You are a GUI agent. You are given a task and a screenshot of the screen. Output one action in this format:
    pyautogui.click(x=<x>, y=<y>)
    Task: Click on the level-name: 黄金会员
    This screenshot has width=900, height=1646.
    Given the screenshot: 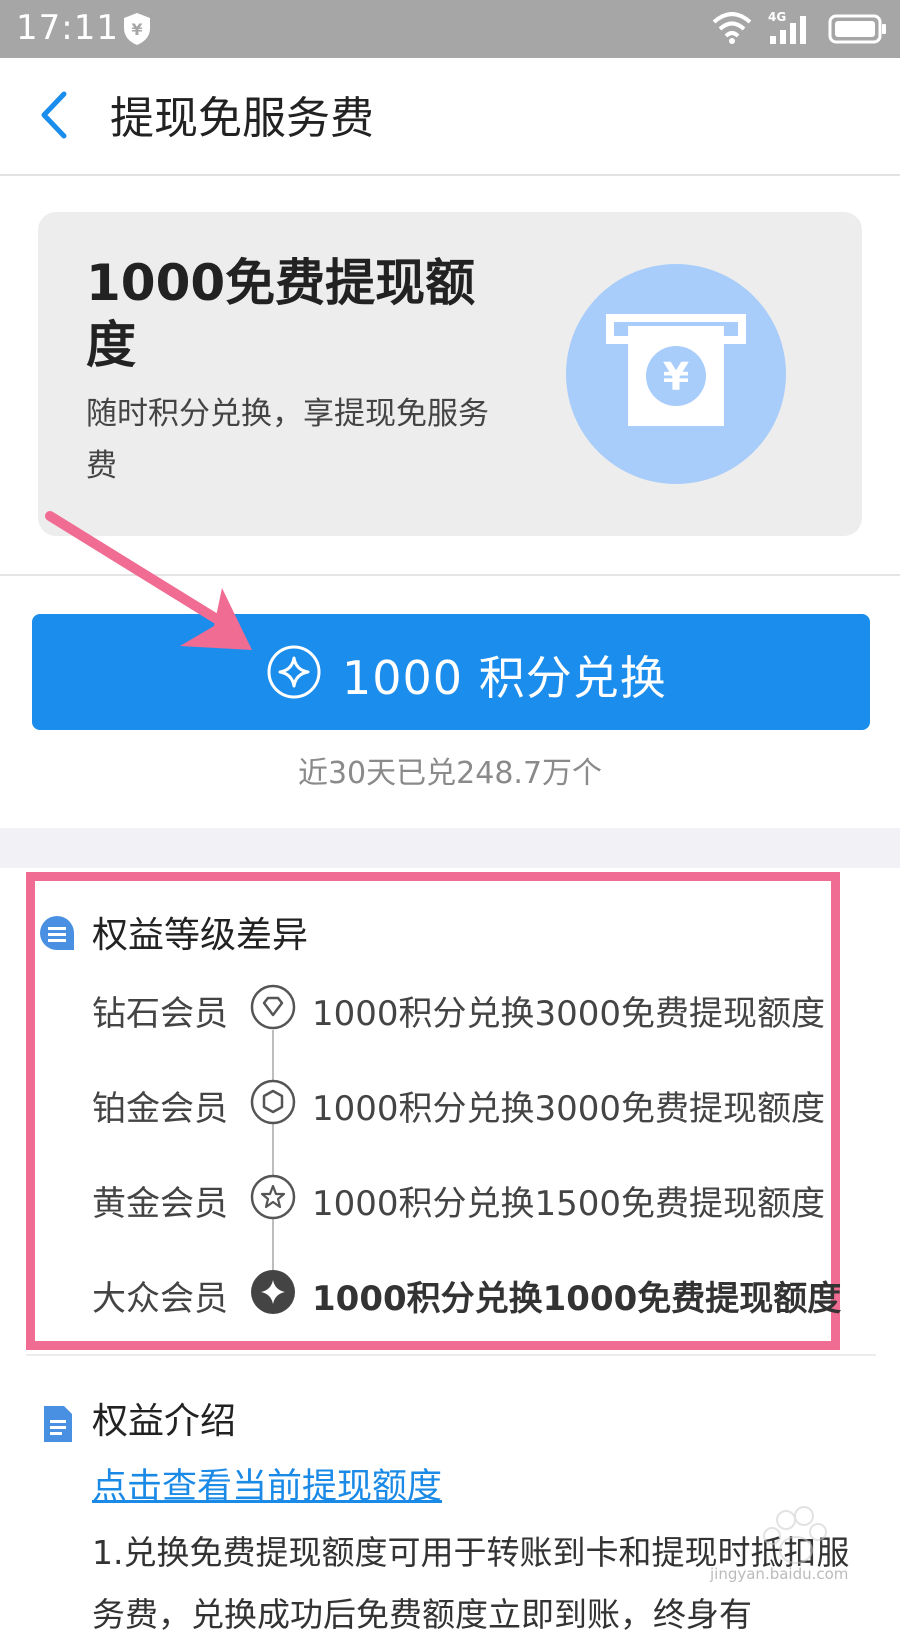 What is the action you would take?
    pyautogui.click(x=160, y=1204)
    